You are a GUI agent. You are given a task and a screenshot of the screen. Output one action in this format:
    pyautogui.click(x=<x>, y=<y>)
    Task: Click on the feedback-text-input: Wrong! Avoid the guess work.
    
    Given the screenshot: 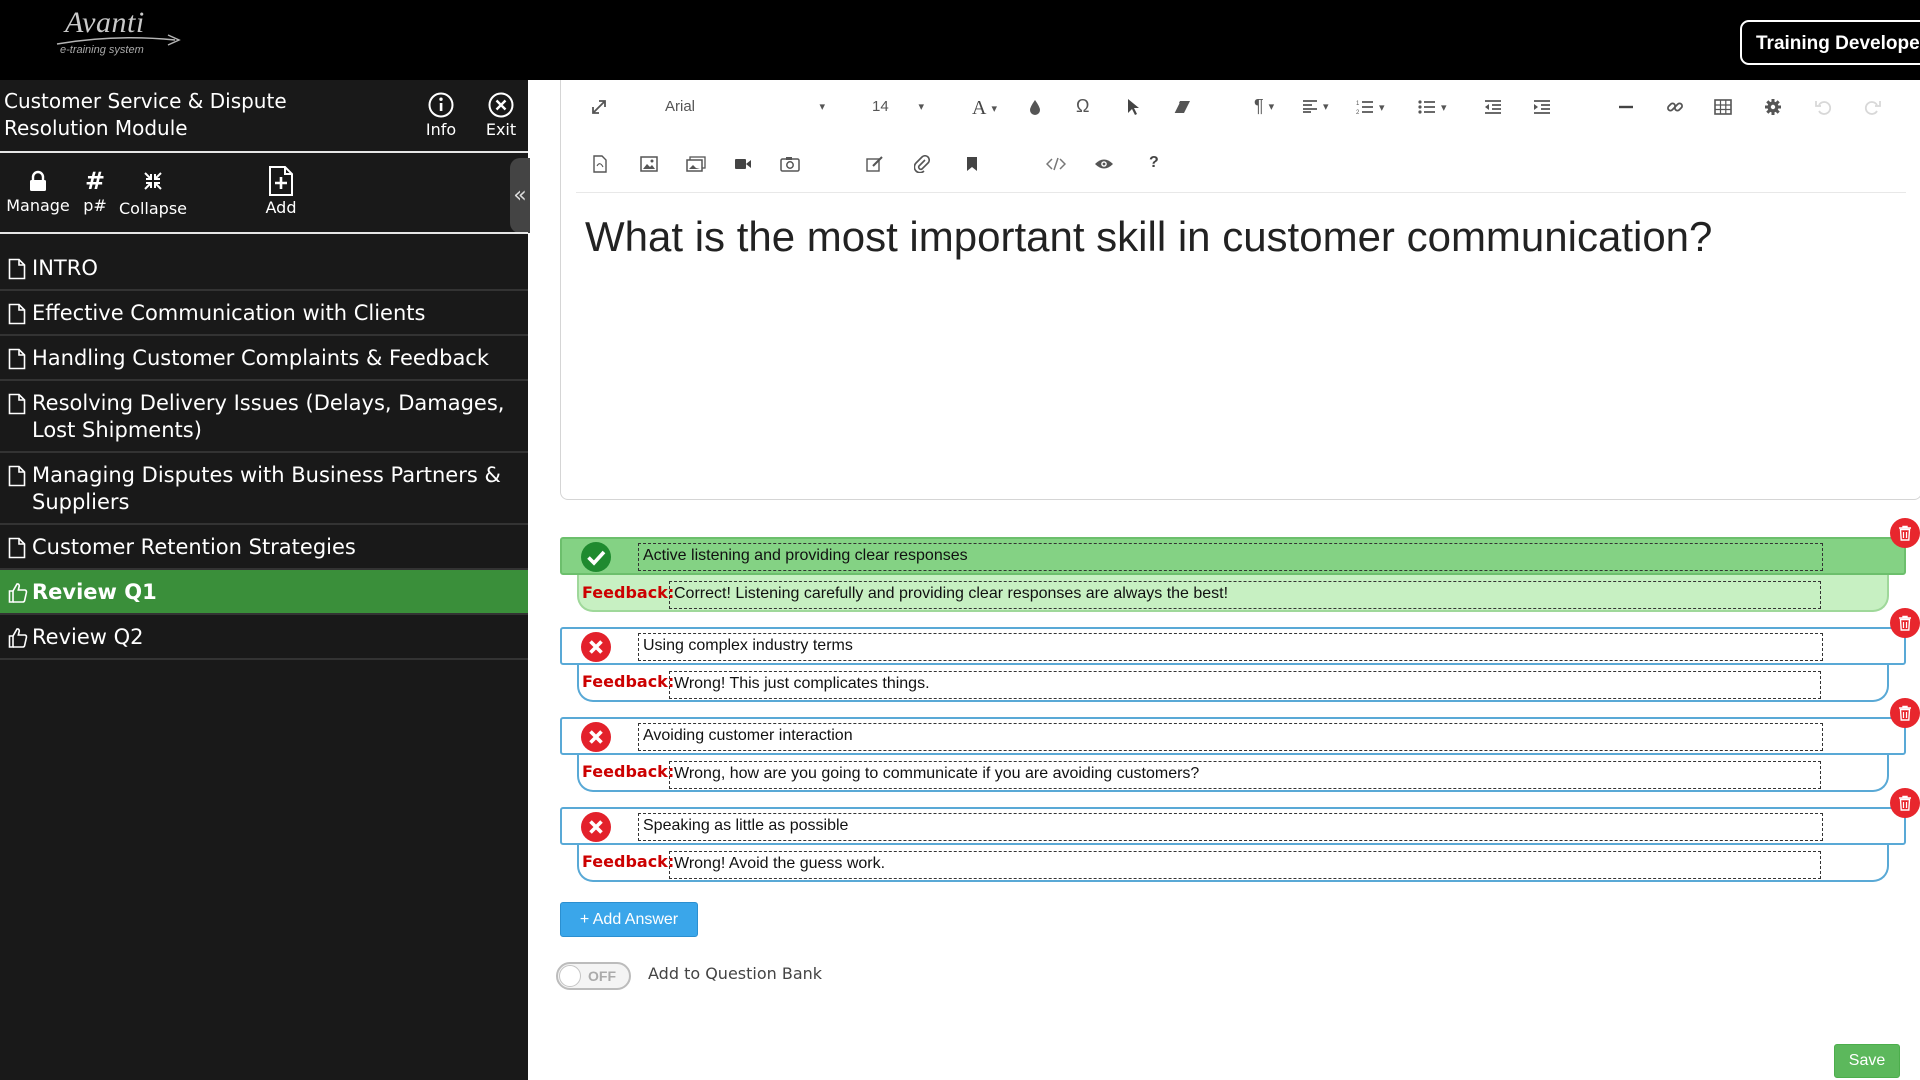 What is the action you would take?
    pyautogui.click(x=1245, y=865)
    